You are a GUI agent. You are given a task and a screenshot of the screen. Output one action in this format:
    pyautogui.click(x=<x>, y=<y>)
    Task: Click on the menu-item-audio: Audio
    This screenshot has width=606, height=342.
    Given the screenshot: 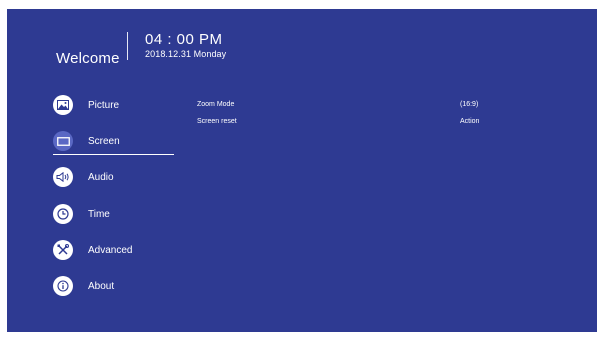 What is the action you would take?
    pyautogui.click(x=115, y=177)
    